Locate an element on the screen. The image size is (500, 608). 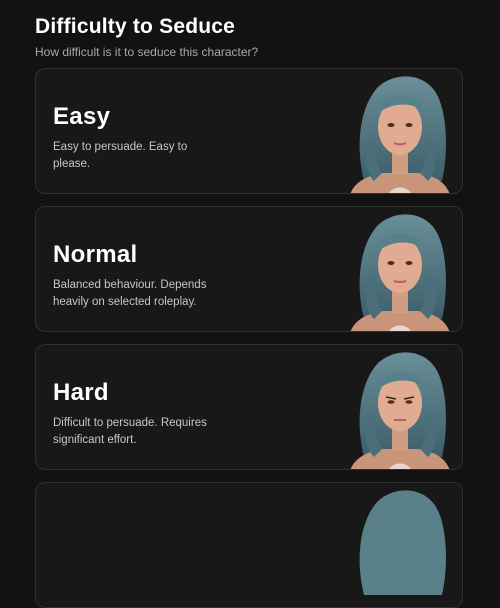
option-text: Easy Easy to persuade. Easy to please. is located at coordinates (138, 138).